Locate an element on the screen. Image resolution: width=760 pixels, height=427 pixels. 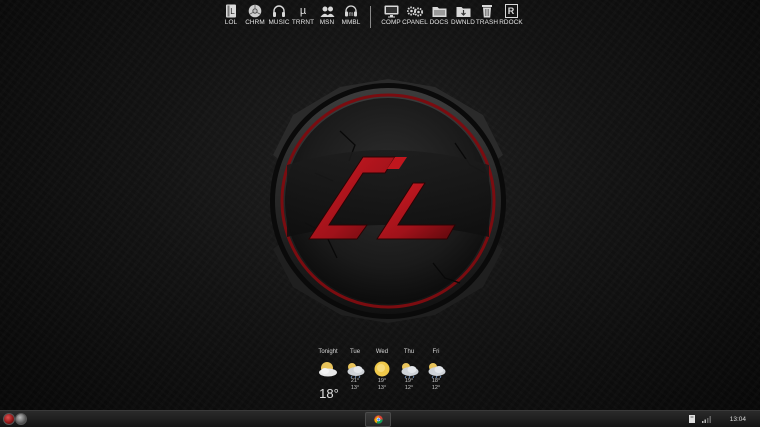
dock-item-cpanel: CPANEL is located at coordinates (415, 15).